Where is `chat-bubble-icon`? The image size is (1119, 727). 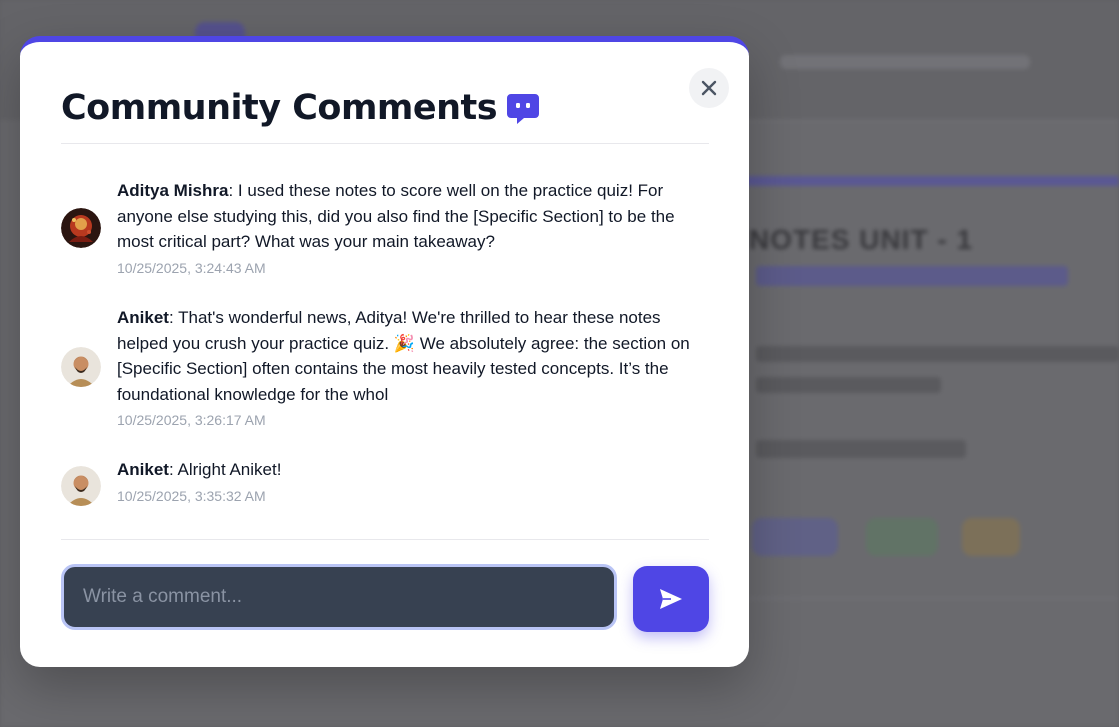 chat-bubble-icon is located at coordinates (523, 109).